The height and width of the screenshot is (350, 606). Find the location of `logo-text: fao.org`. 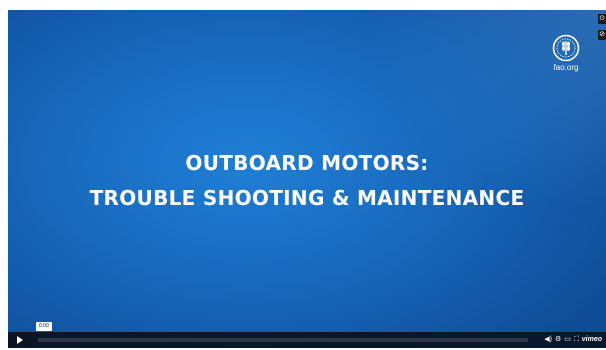

logo-text: fao.org is located at coordinates (566, 67).